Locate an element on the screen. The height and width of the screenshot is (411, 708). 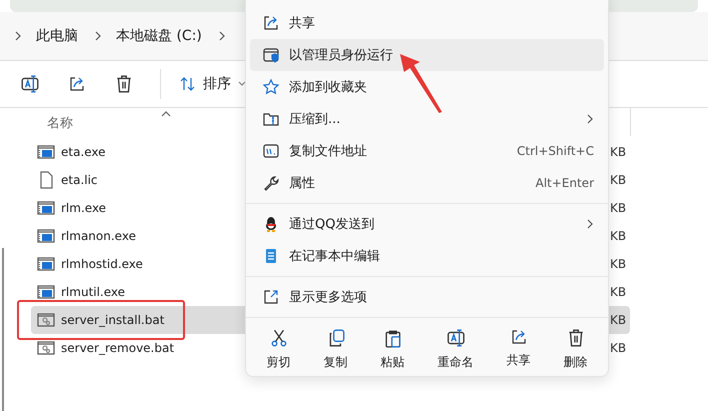
file-name: rlm.exe is located at coordinates (83, 208).